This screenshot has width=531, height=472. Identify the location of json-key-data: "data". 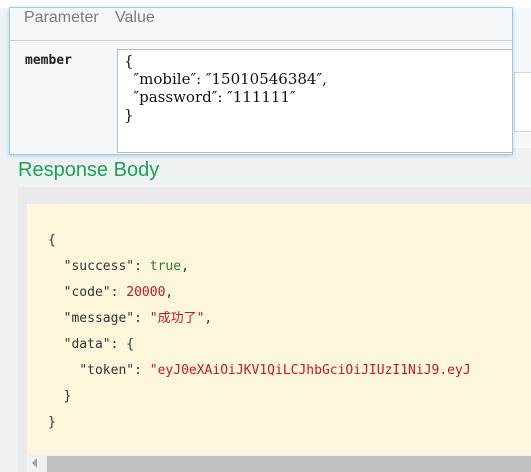
(87, 344).